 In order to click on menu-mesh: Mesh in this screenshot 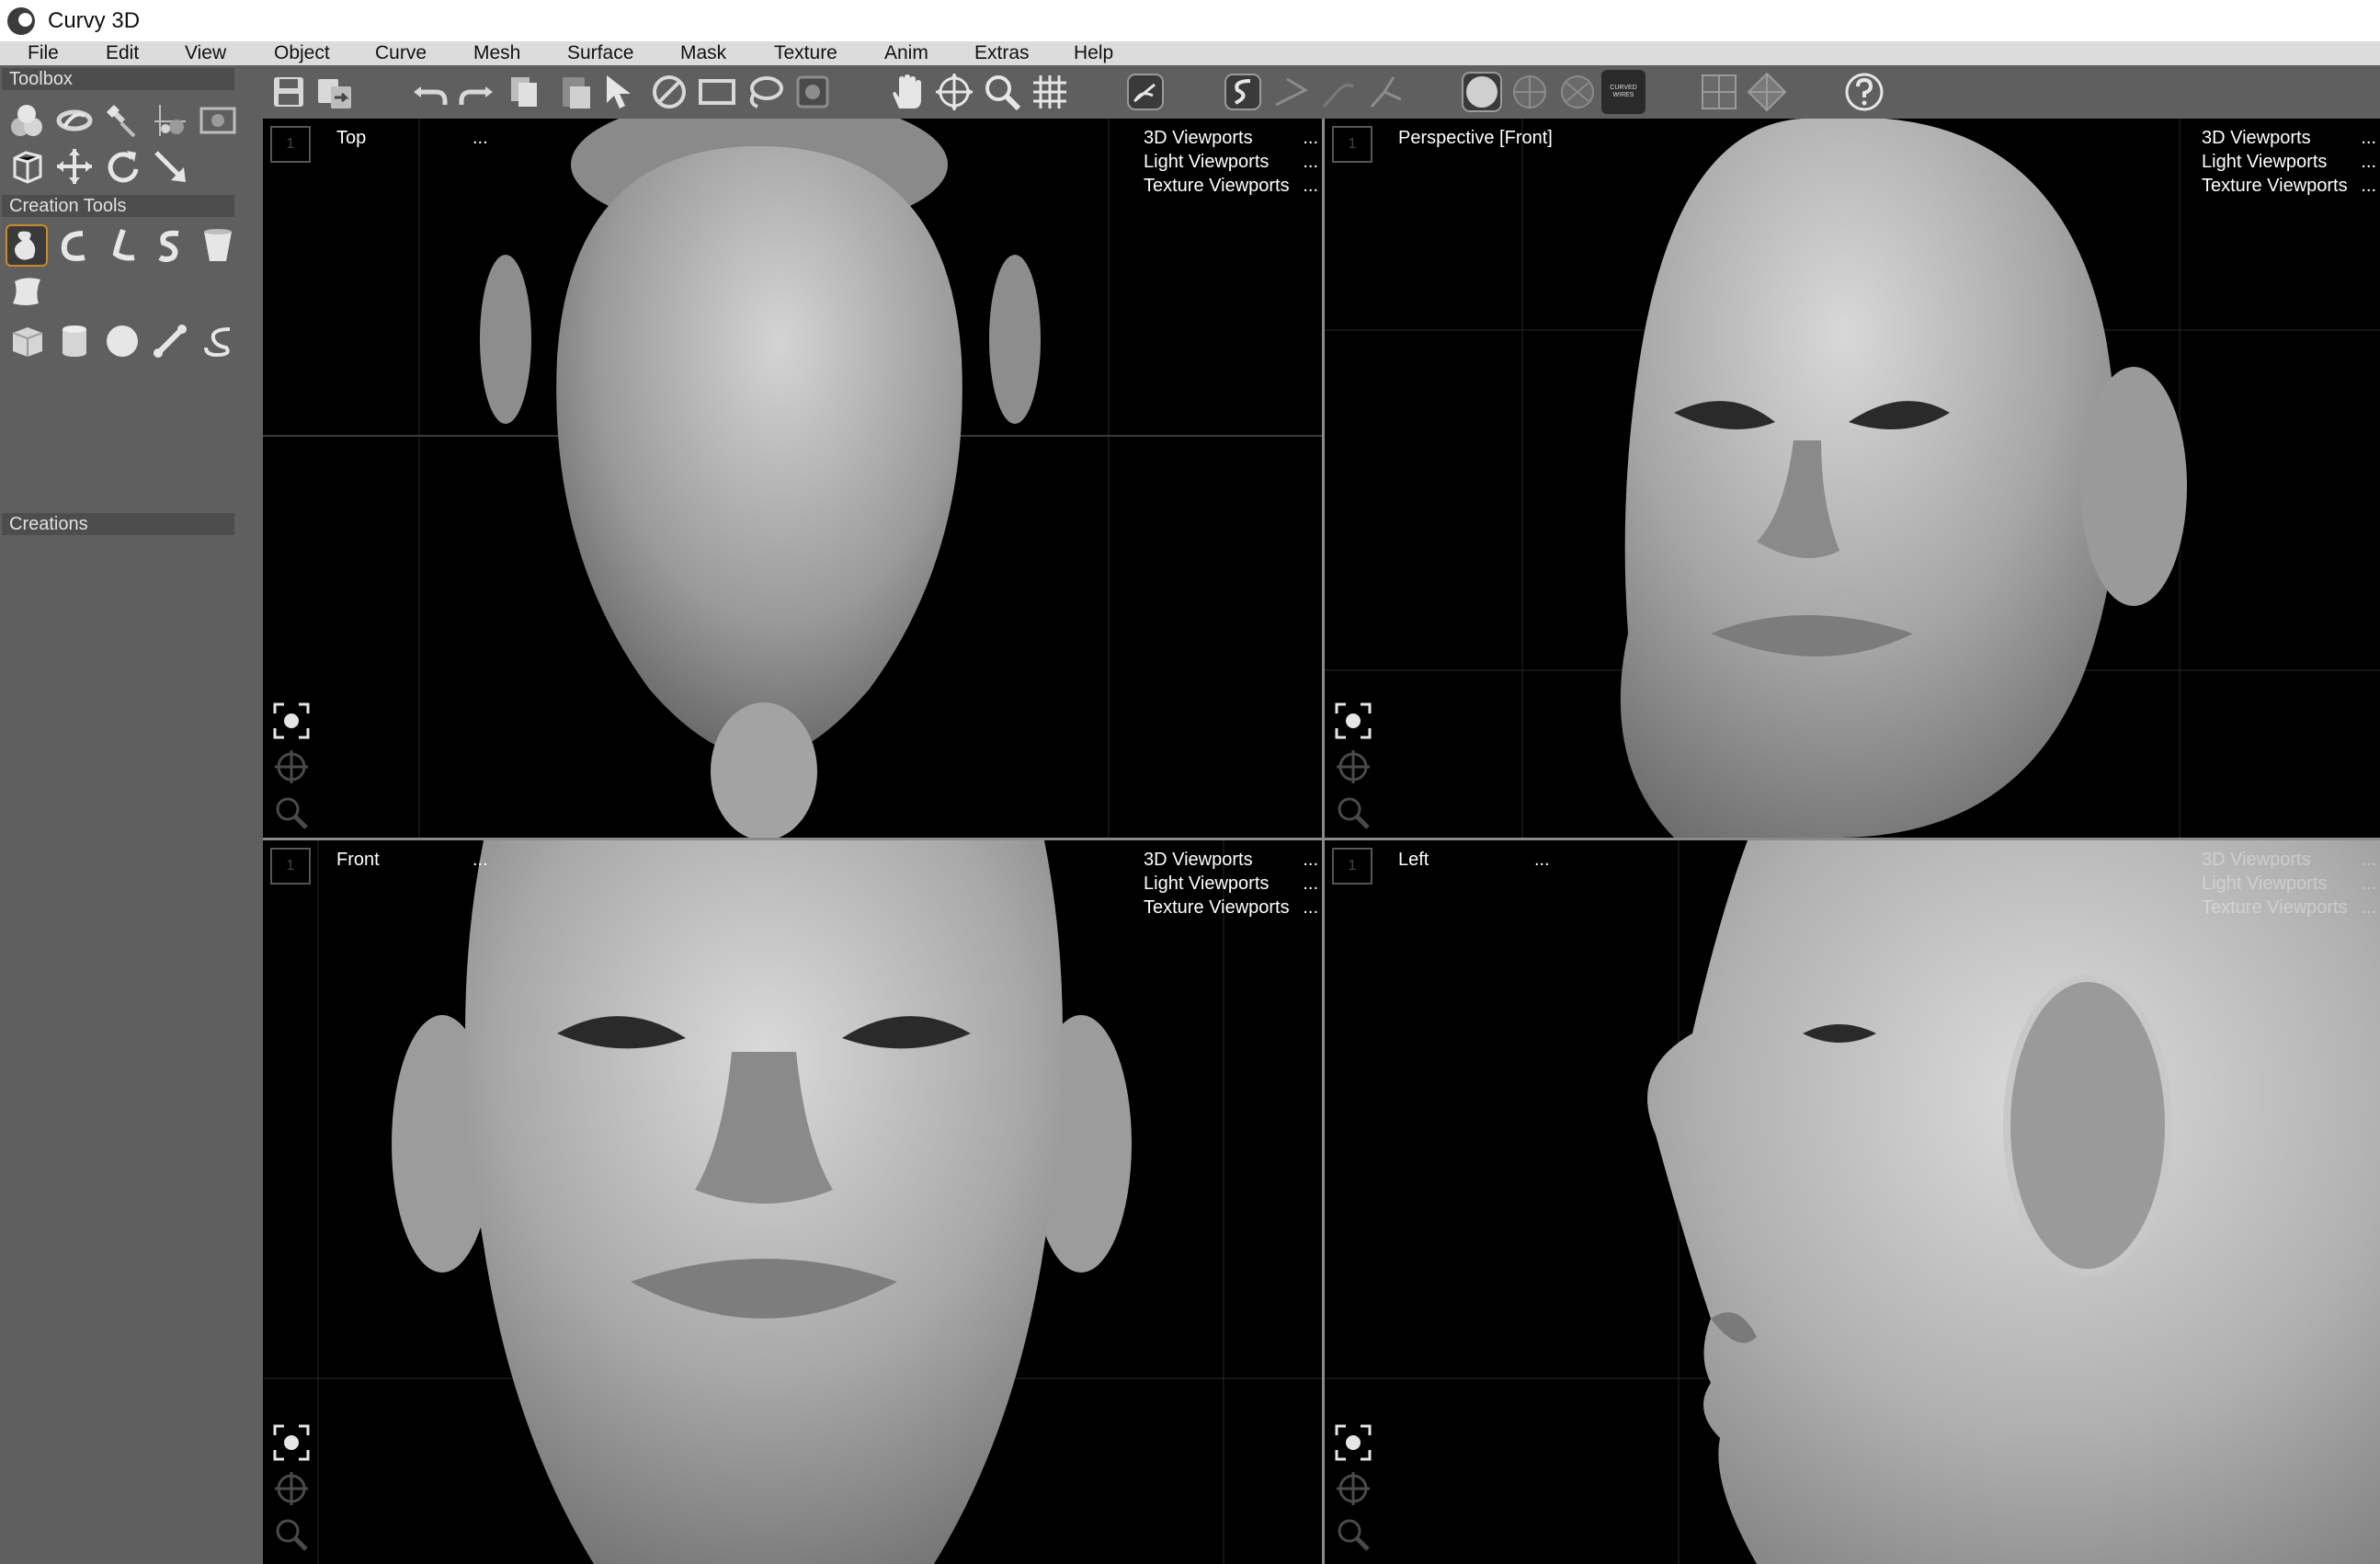, I will do `click(496, 53)`.